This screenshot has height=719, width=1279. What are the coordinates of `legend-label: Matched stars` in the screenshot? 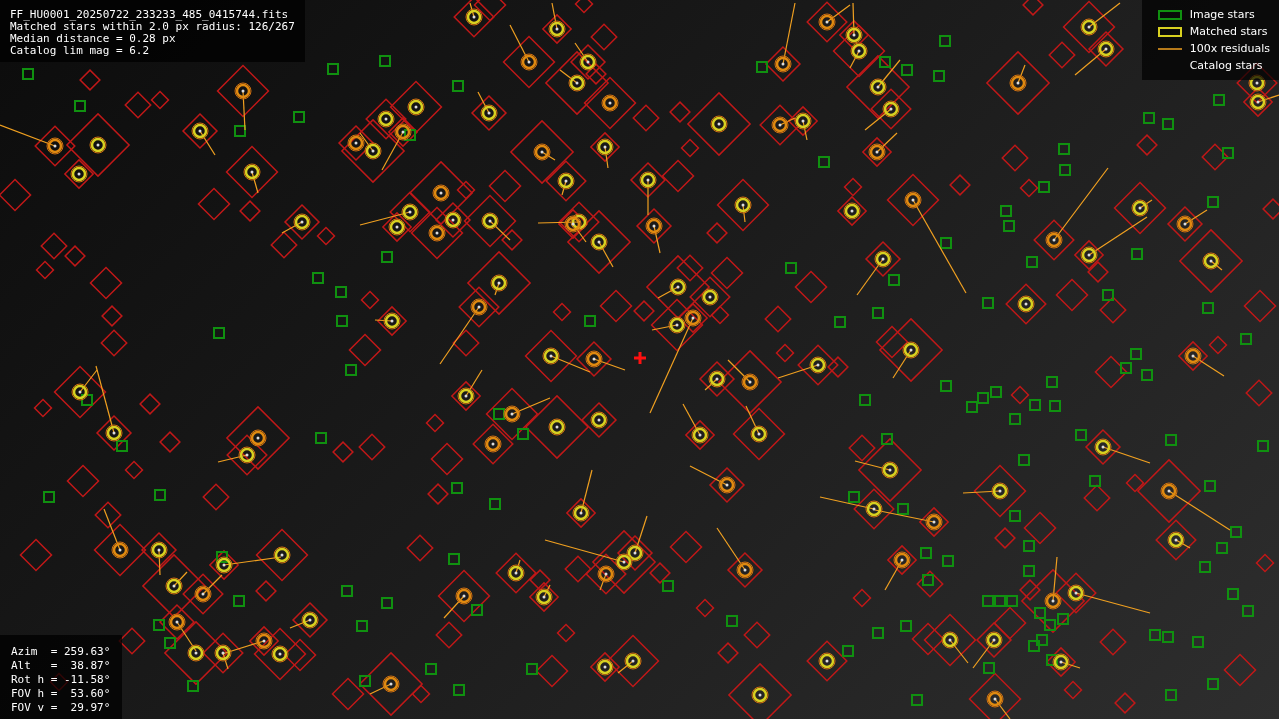 It's located at (1228, 31).